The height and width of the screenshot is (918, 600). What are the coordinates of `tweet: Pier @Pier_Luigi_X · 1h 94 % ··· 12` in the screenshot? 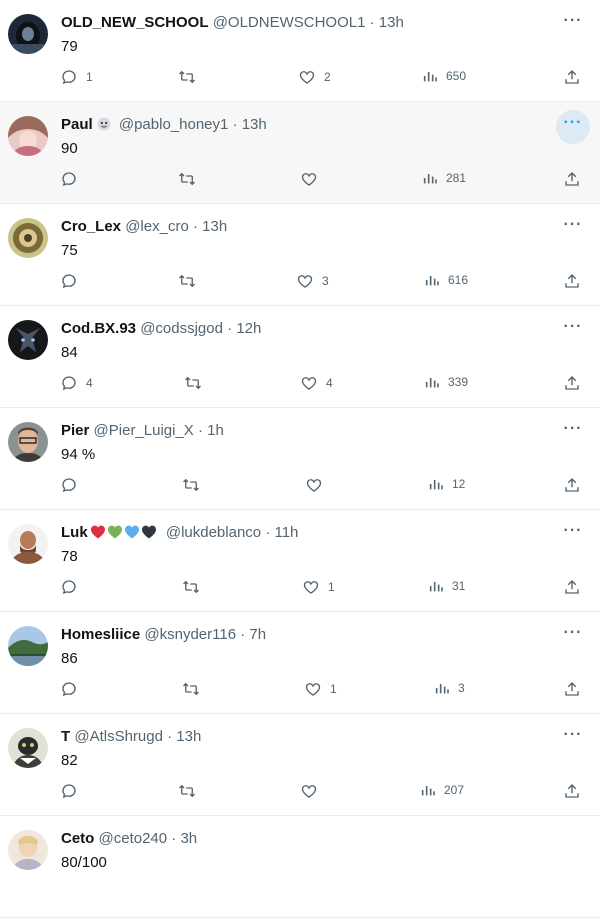 It's located at (300, 459).